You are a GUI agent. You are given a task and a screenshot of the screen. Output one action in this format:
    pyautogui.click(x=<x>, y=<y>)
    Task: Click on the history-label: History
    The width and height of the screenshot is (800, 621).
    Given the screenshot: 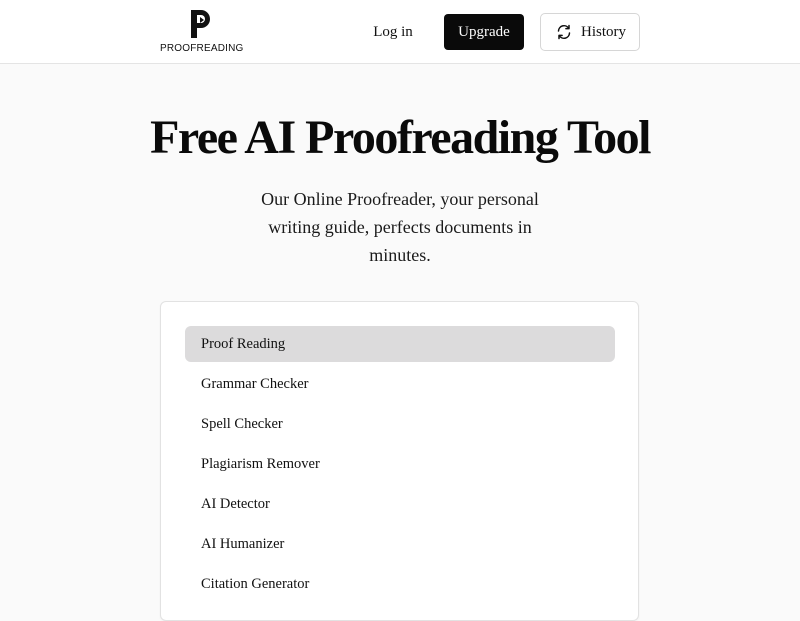 What is the action you would take?
    pyautogui.click(x=603, y=32)
    